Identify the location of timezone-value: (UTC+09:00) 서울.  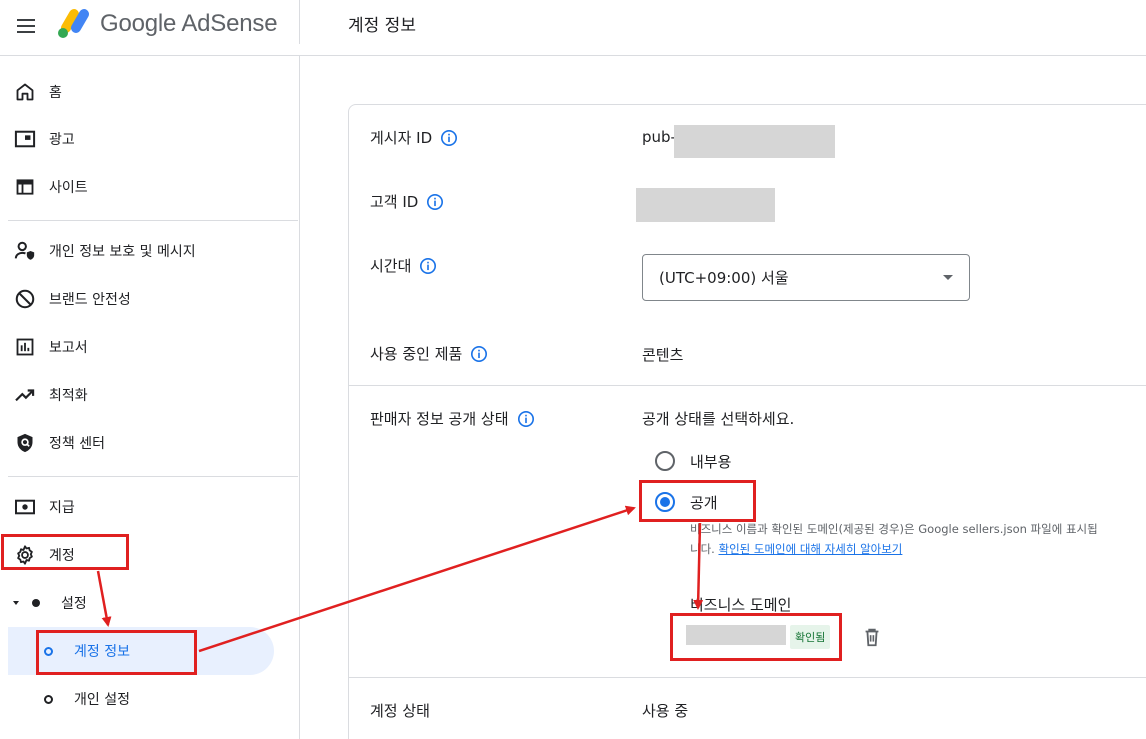
(724, 278).